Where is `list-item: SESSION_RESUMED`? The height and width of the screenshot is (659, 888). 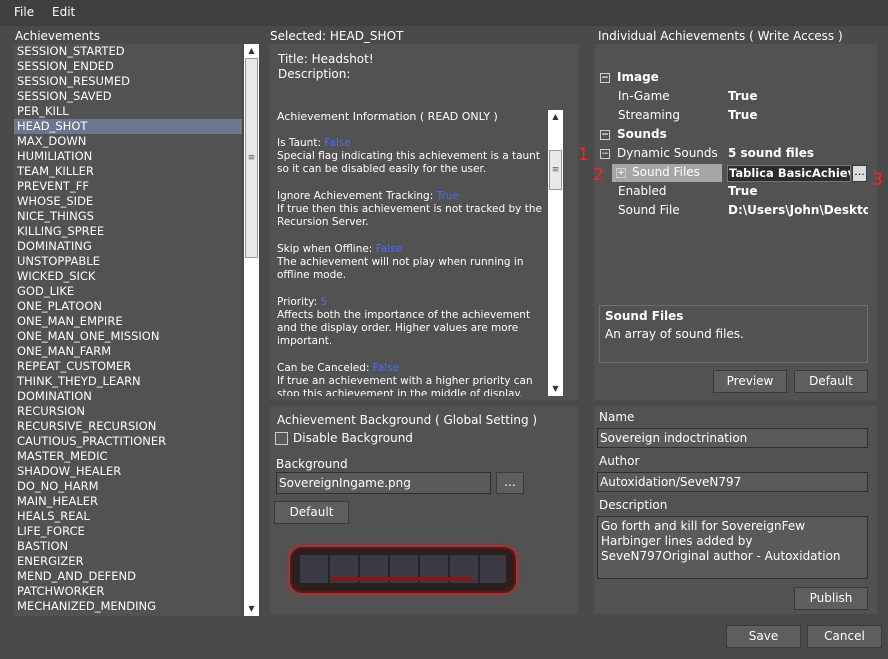
list-item: SESSION_RESUMED is located at coordinates (128, 81).